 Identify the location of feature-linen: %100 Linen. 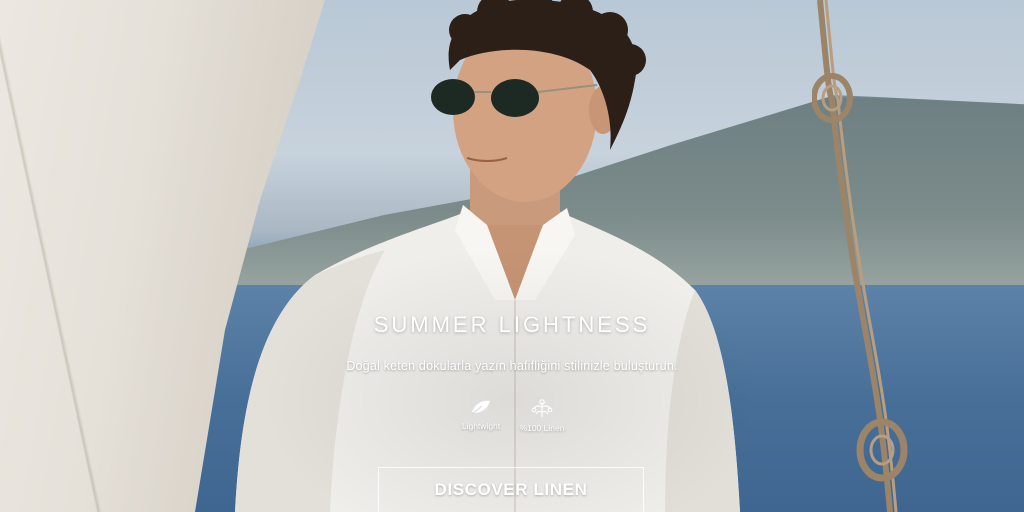
(542, 415).